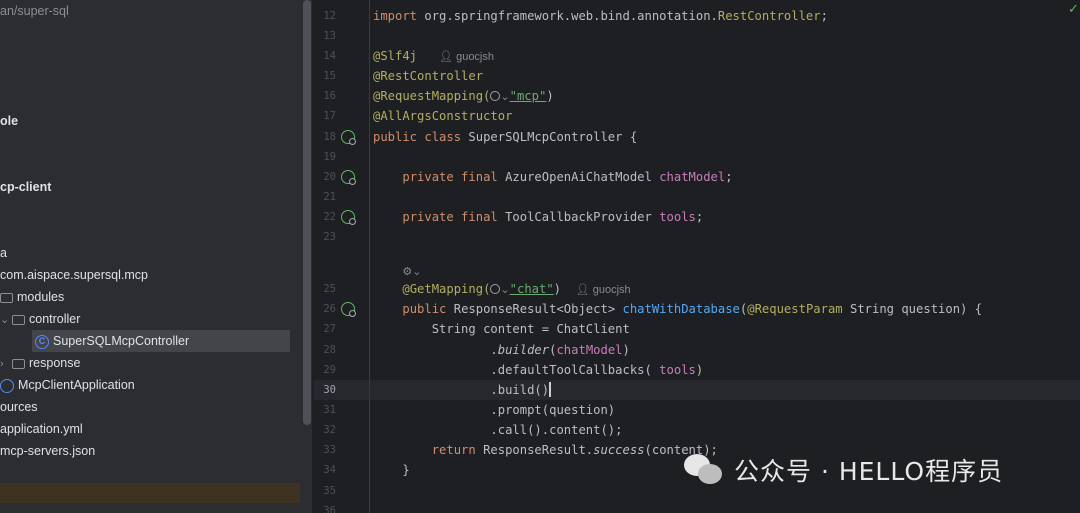 The image size is (1080, 513). Describe the element at coordinates (329, 470) in the screenshot. I see `line-number: 34` at that location.